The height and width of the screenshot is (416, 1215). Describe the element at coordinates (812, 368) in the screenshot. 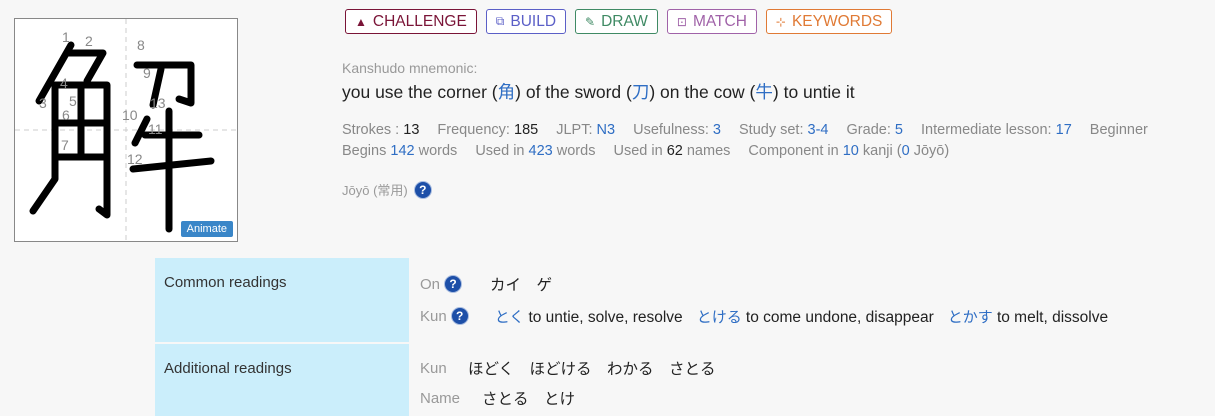

I see `additional-kun-line: Kun ほどく ほどける わかる さとる` at that location.